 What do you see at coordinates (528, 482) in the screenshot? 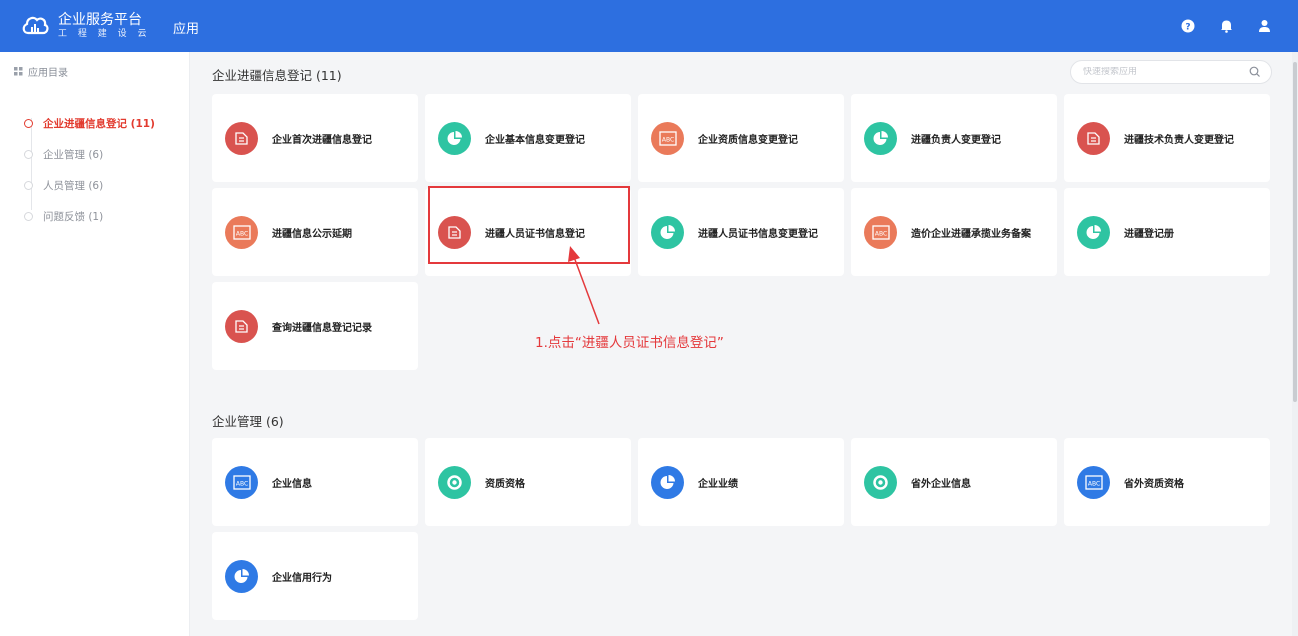
I see `app-card: 资质资格` at bounding box center [528, 482].